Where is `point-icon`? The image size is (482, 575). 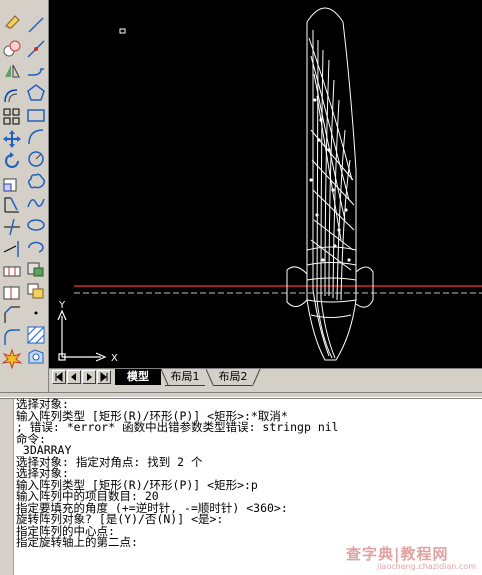 point-icon is located at coordinates (36, 313).